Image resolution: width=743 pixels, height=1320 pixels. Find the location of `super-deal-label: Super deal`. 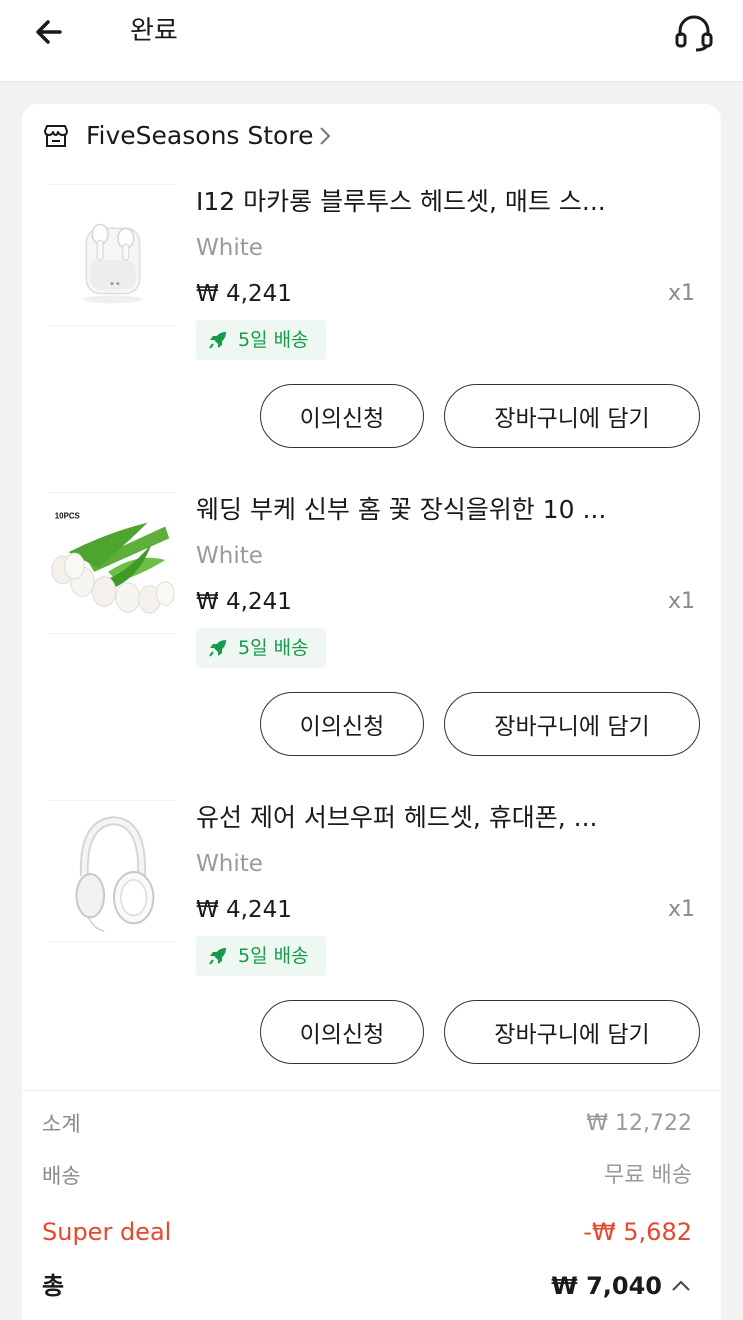

super-deal-label: Super deal is located at coordinates (107, 1232).